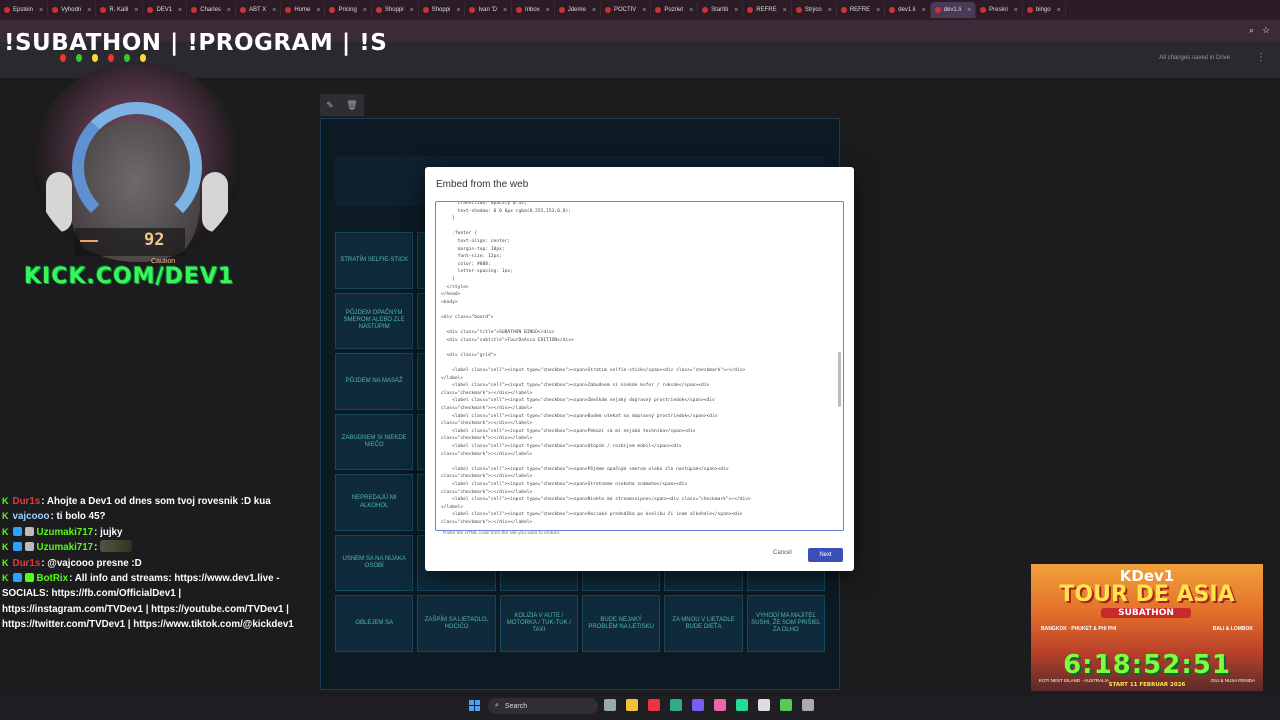  I want to click on browser-tab: POCTIV ×, so click(626, 10).